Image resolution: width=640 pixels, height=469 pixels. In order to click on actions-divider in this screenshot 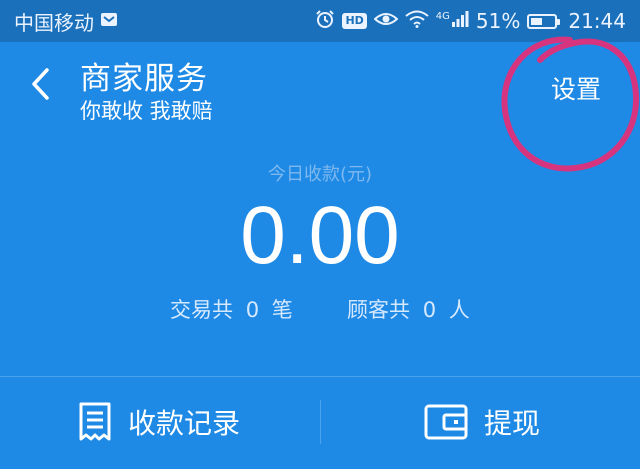, I will do `click(320, 422)`.